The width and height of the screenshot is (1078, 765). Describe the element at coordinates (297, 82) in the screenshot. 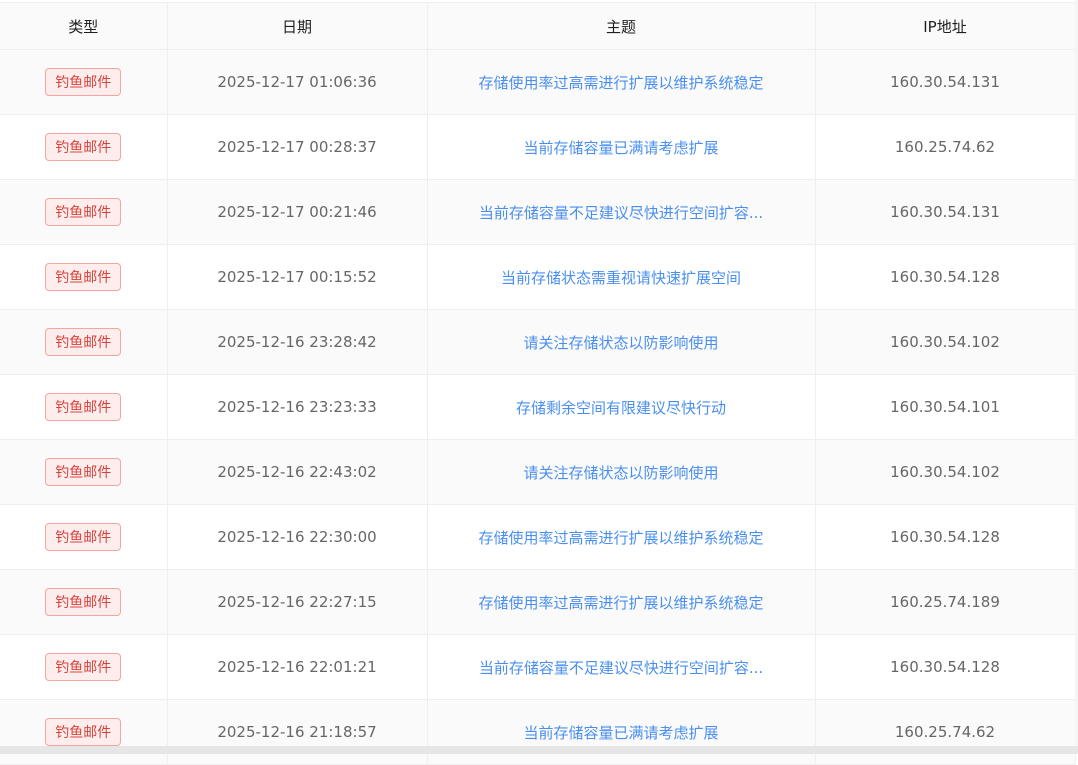

I see `date-cell: 2025-12-17 01:06:36` at that location.